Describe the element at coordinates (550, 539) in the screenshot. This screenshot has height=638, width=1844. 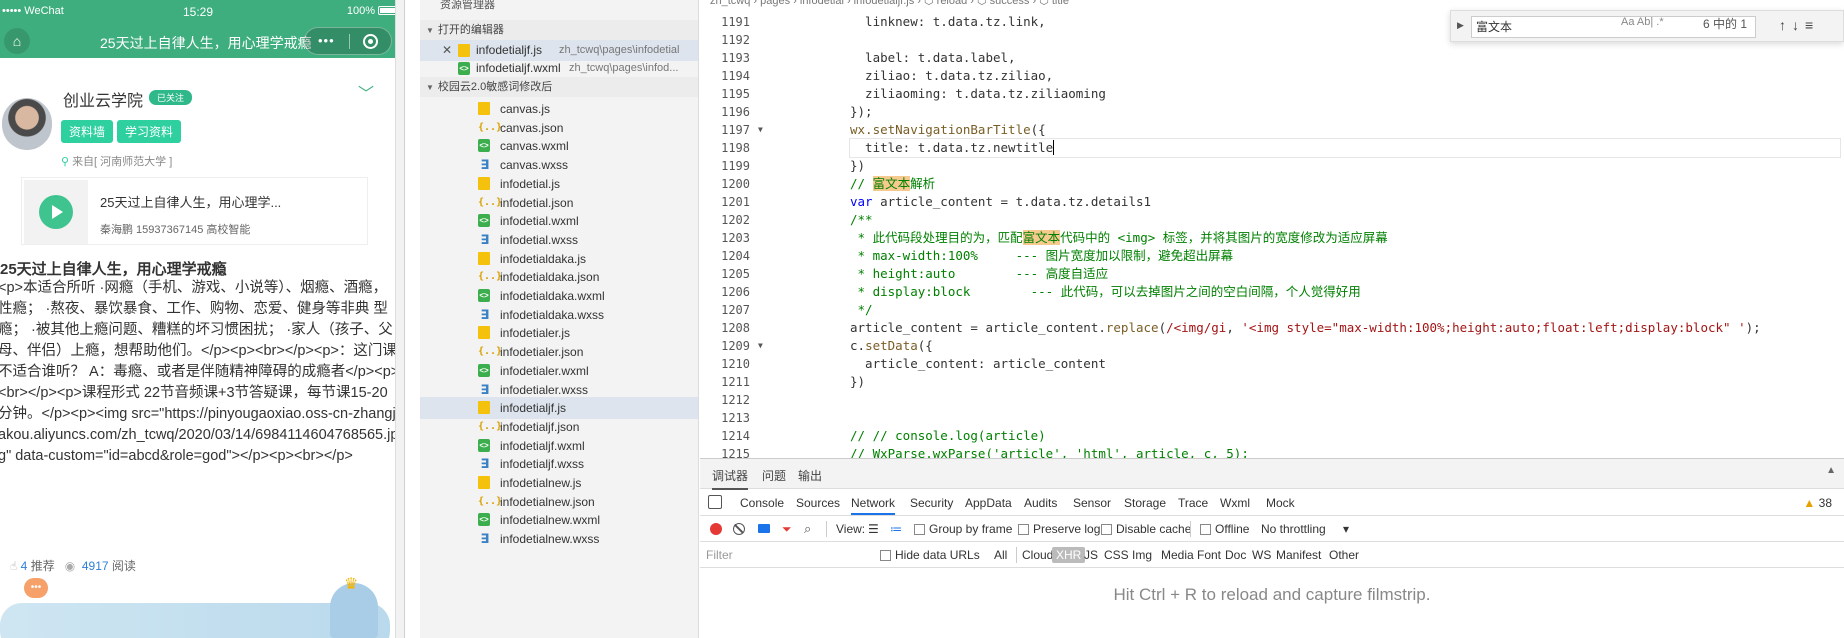
I see `file-name: infodetialnew.wxss` at that location.